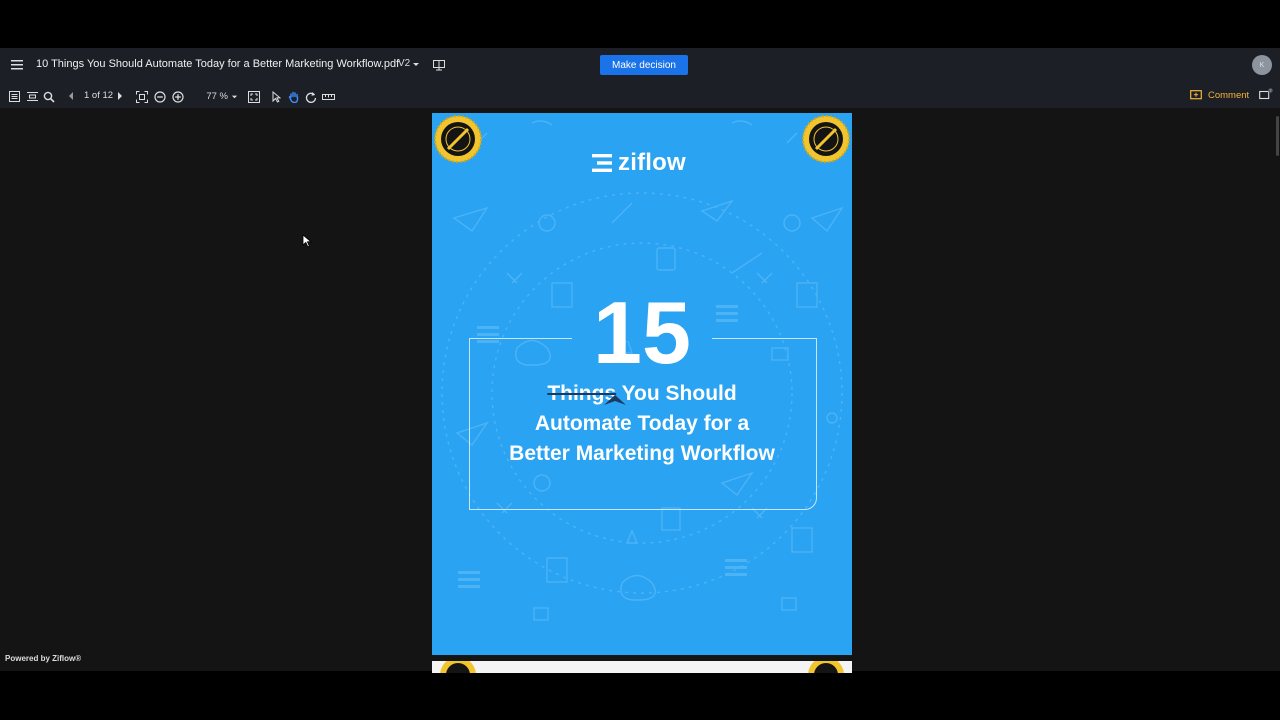 This screenshot has width=1280, height=720. Describe the element at coordinates (1196, 94) in the screenshot. I see `comment-icon` at that location.